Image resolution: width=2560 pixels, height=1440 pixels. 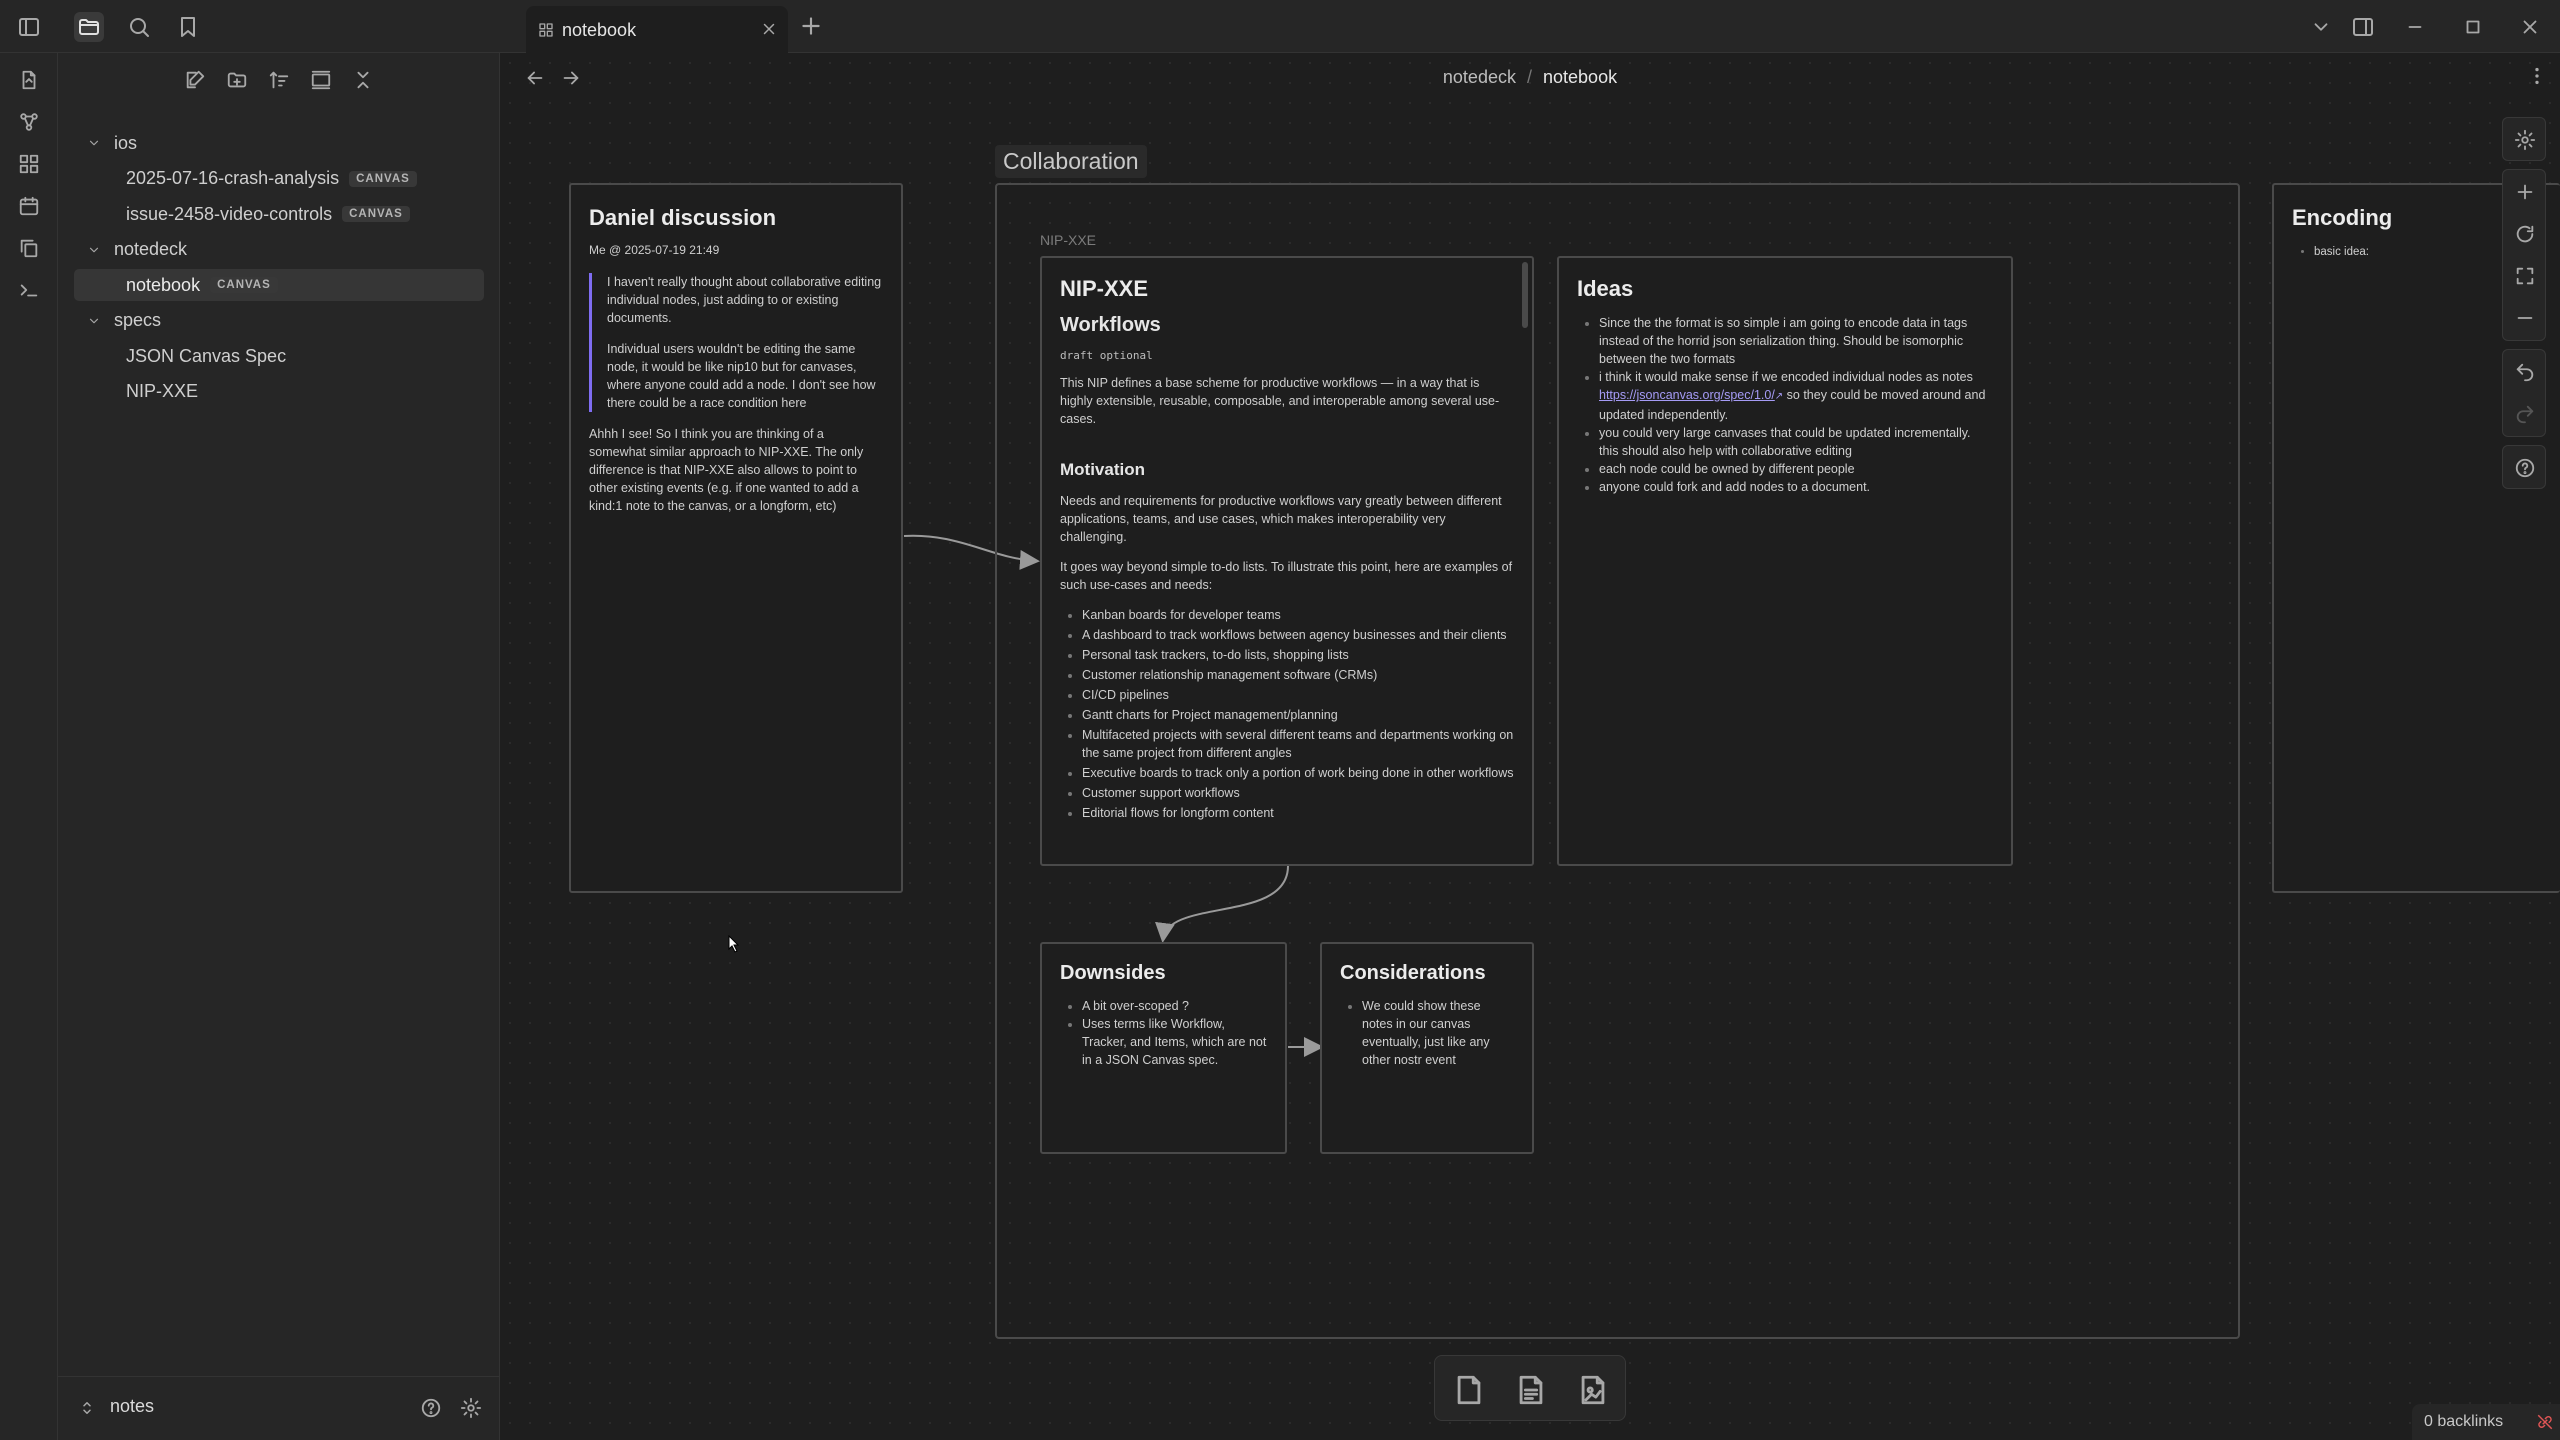 What do you see at coordinates (29, 80) in the screenshot?
I see `open-quick-switcher-button` at bounding box center [29, 80].